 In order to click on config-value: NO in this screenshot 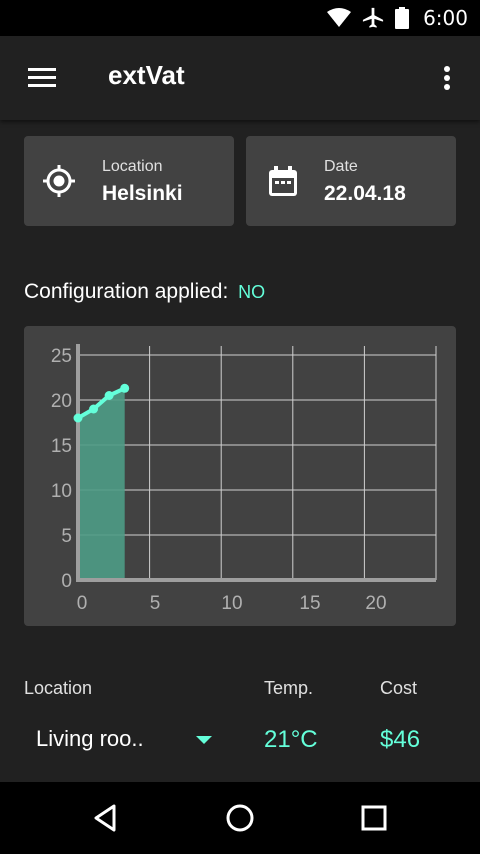, I will do `click(252, 292)`.